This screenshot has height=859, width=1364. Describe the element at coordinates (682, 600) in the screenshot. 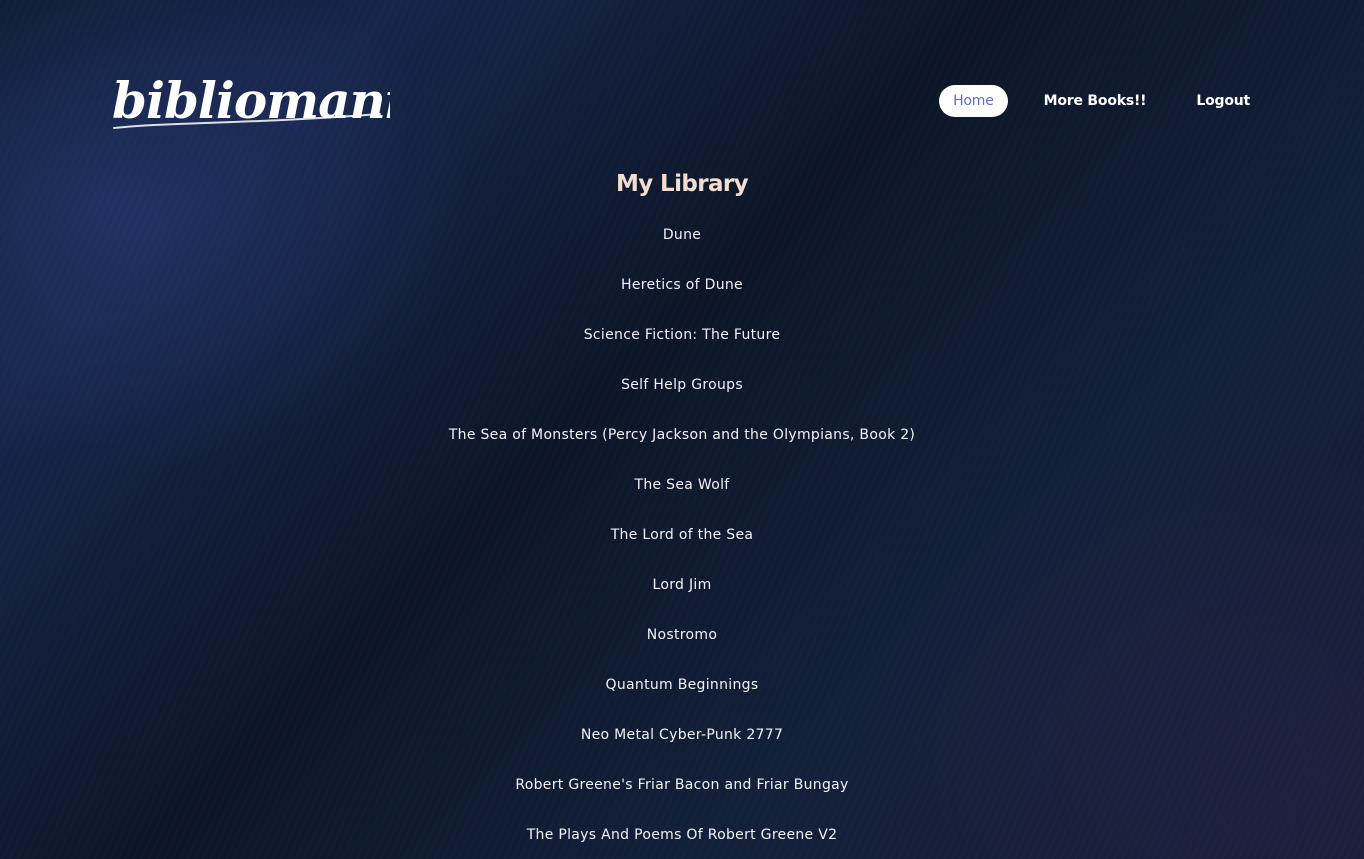

I see `list-item: Lord Jim` at that location.